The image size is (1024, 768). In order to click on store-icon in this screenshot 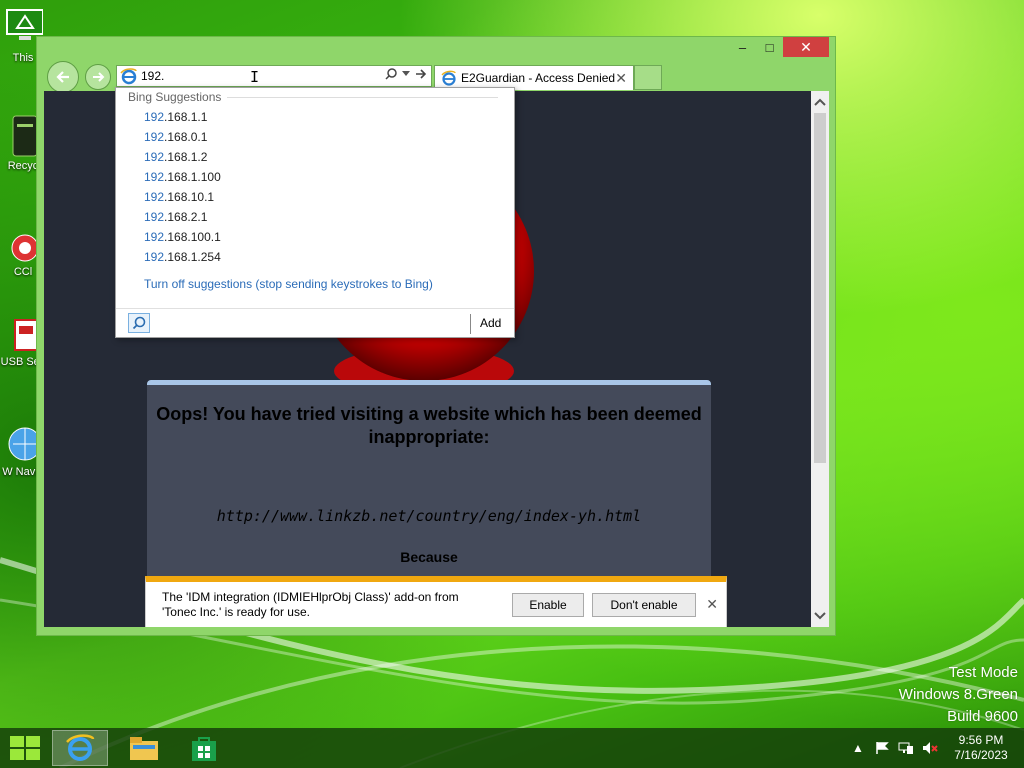, I will do `click(204, 749)`.